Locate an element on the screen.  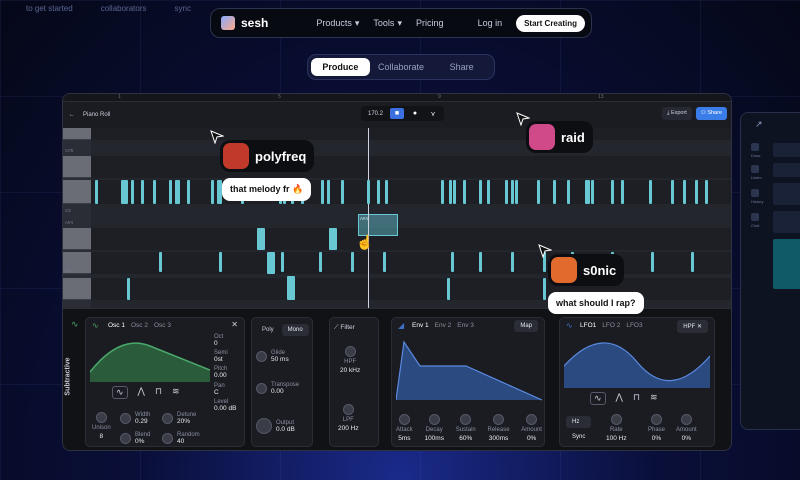
lfo-triangle-icon: ⋀ is located at coordinates (619, 398).